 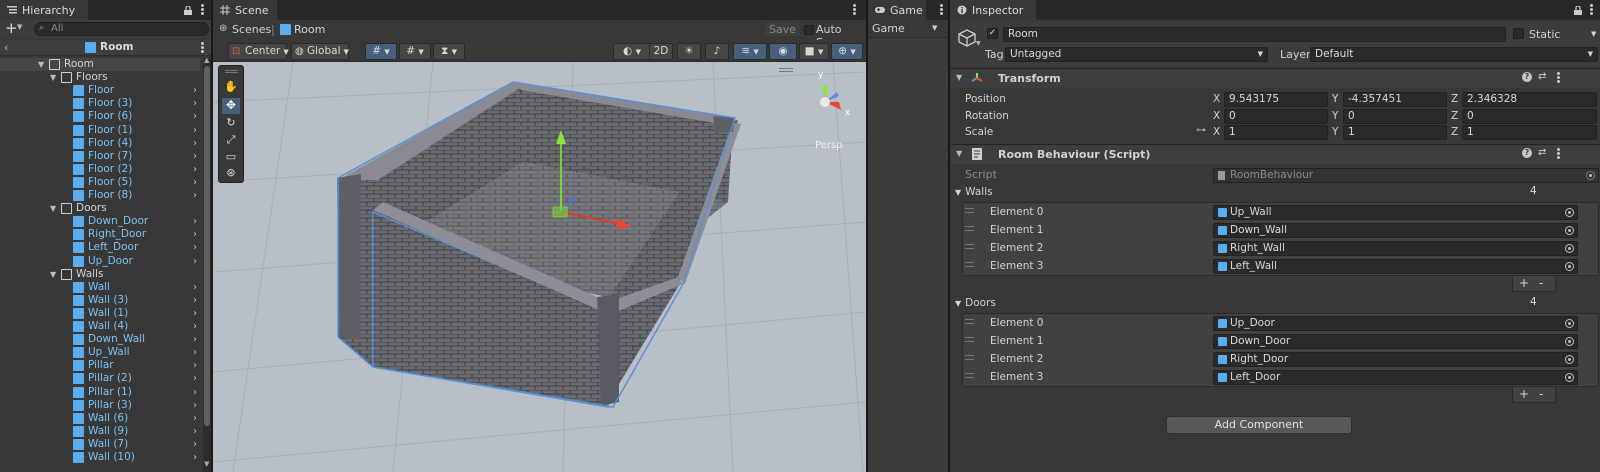 I want to click on remove-element-button: -, so click(x=1541, y=394).